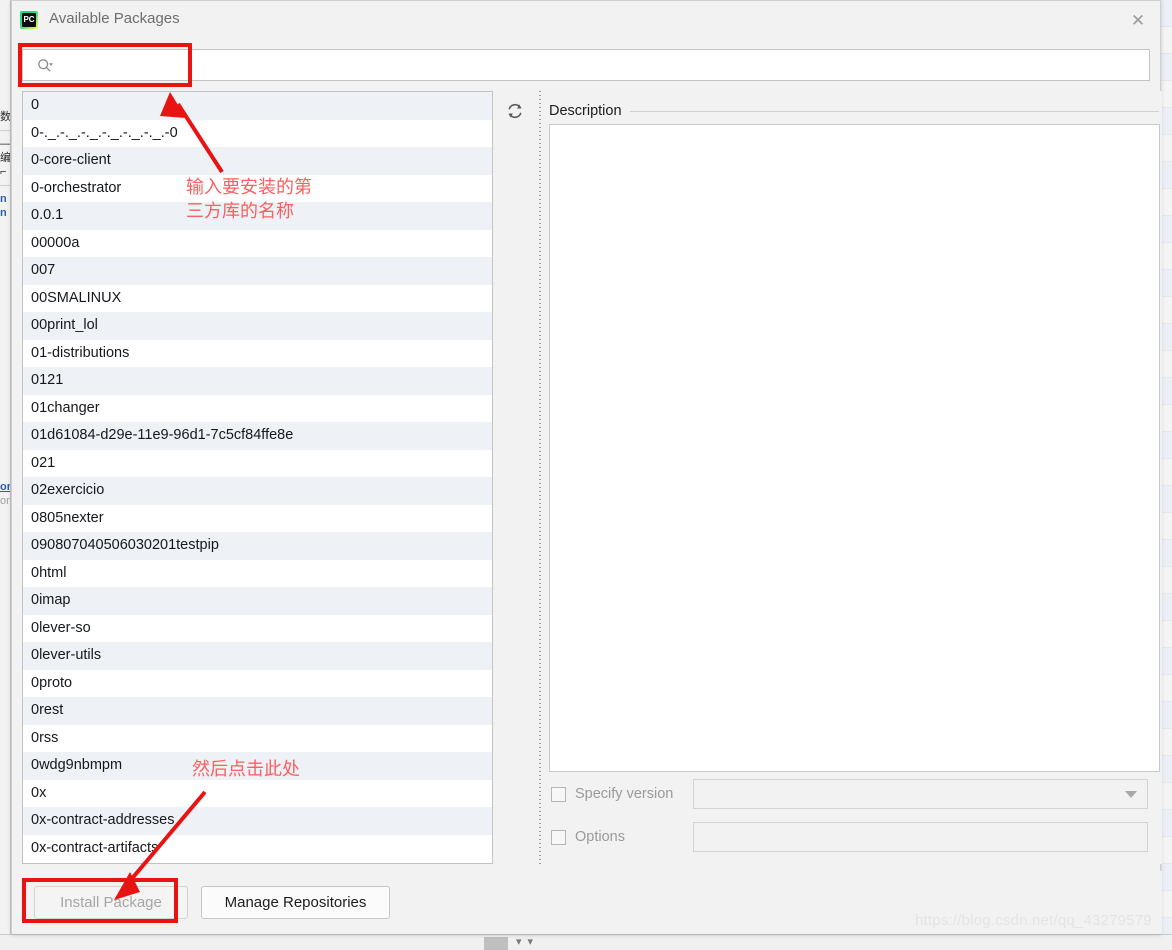  I want to click on package-list-item: 00SMALINUX, so click(257, 298).